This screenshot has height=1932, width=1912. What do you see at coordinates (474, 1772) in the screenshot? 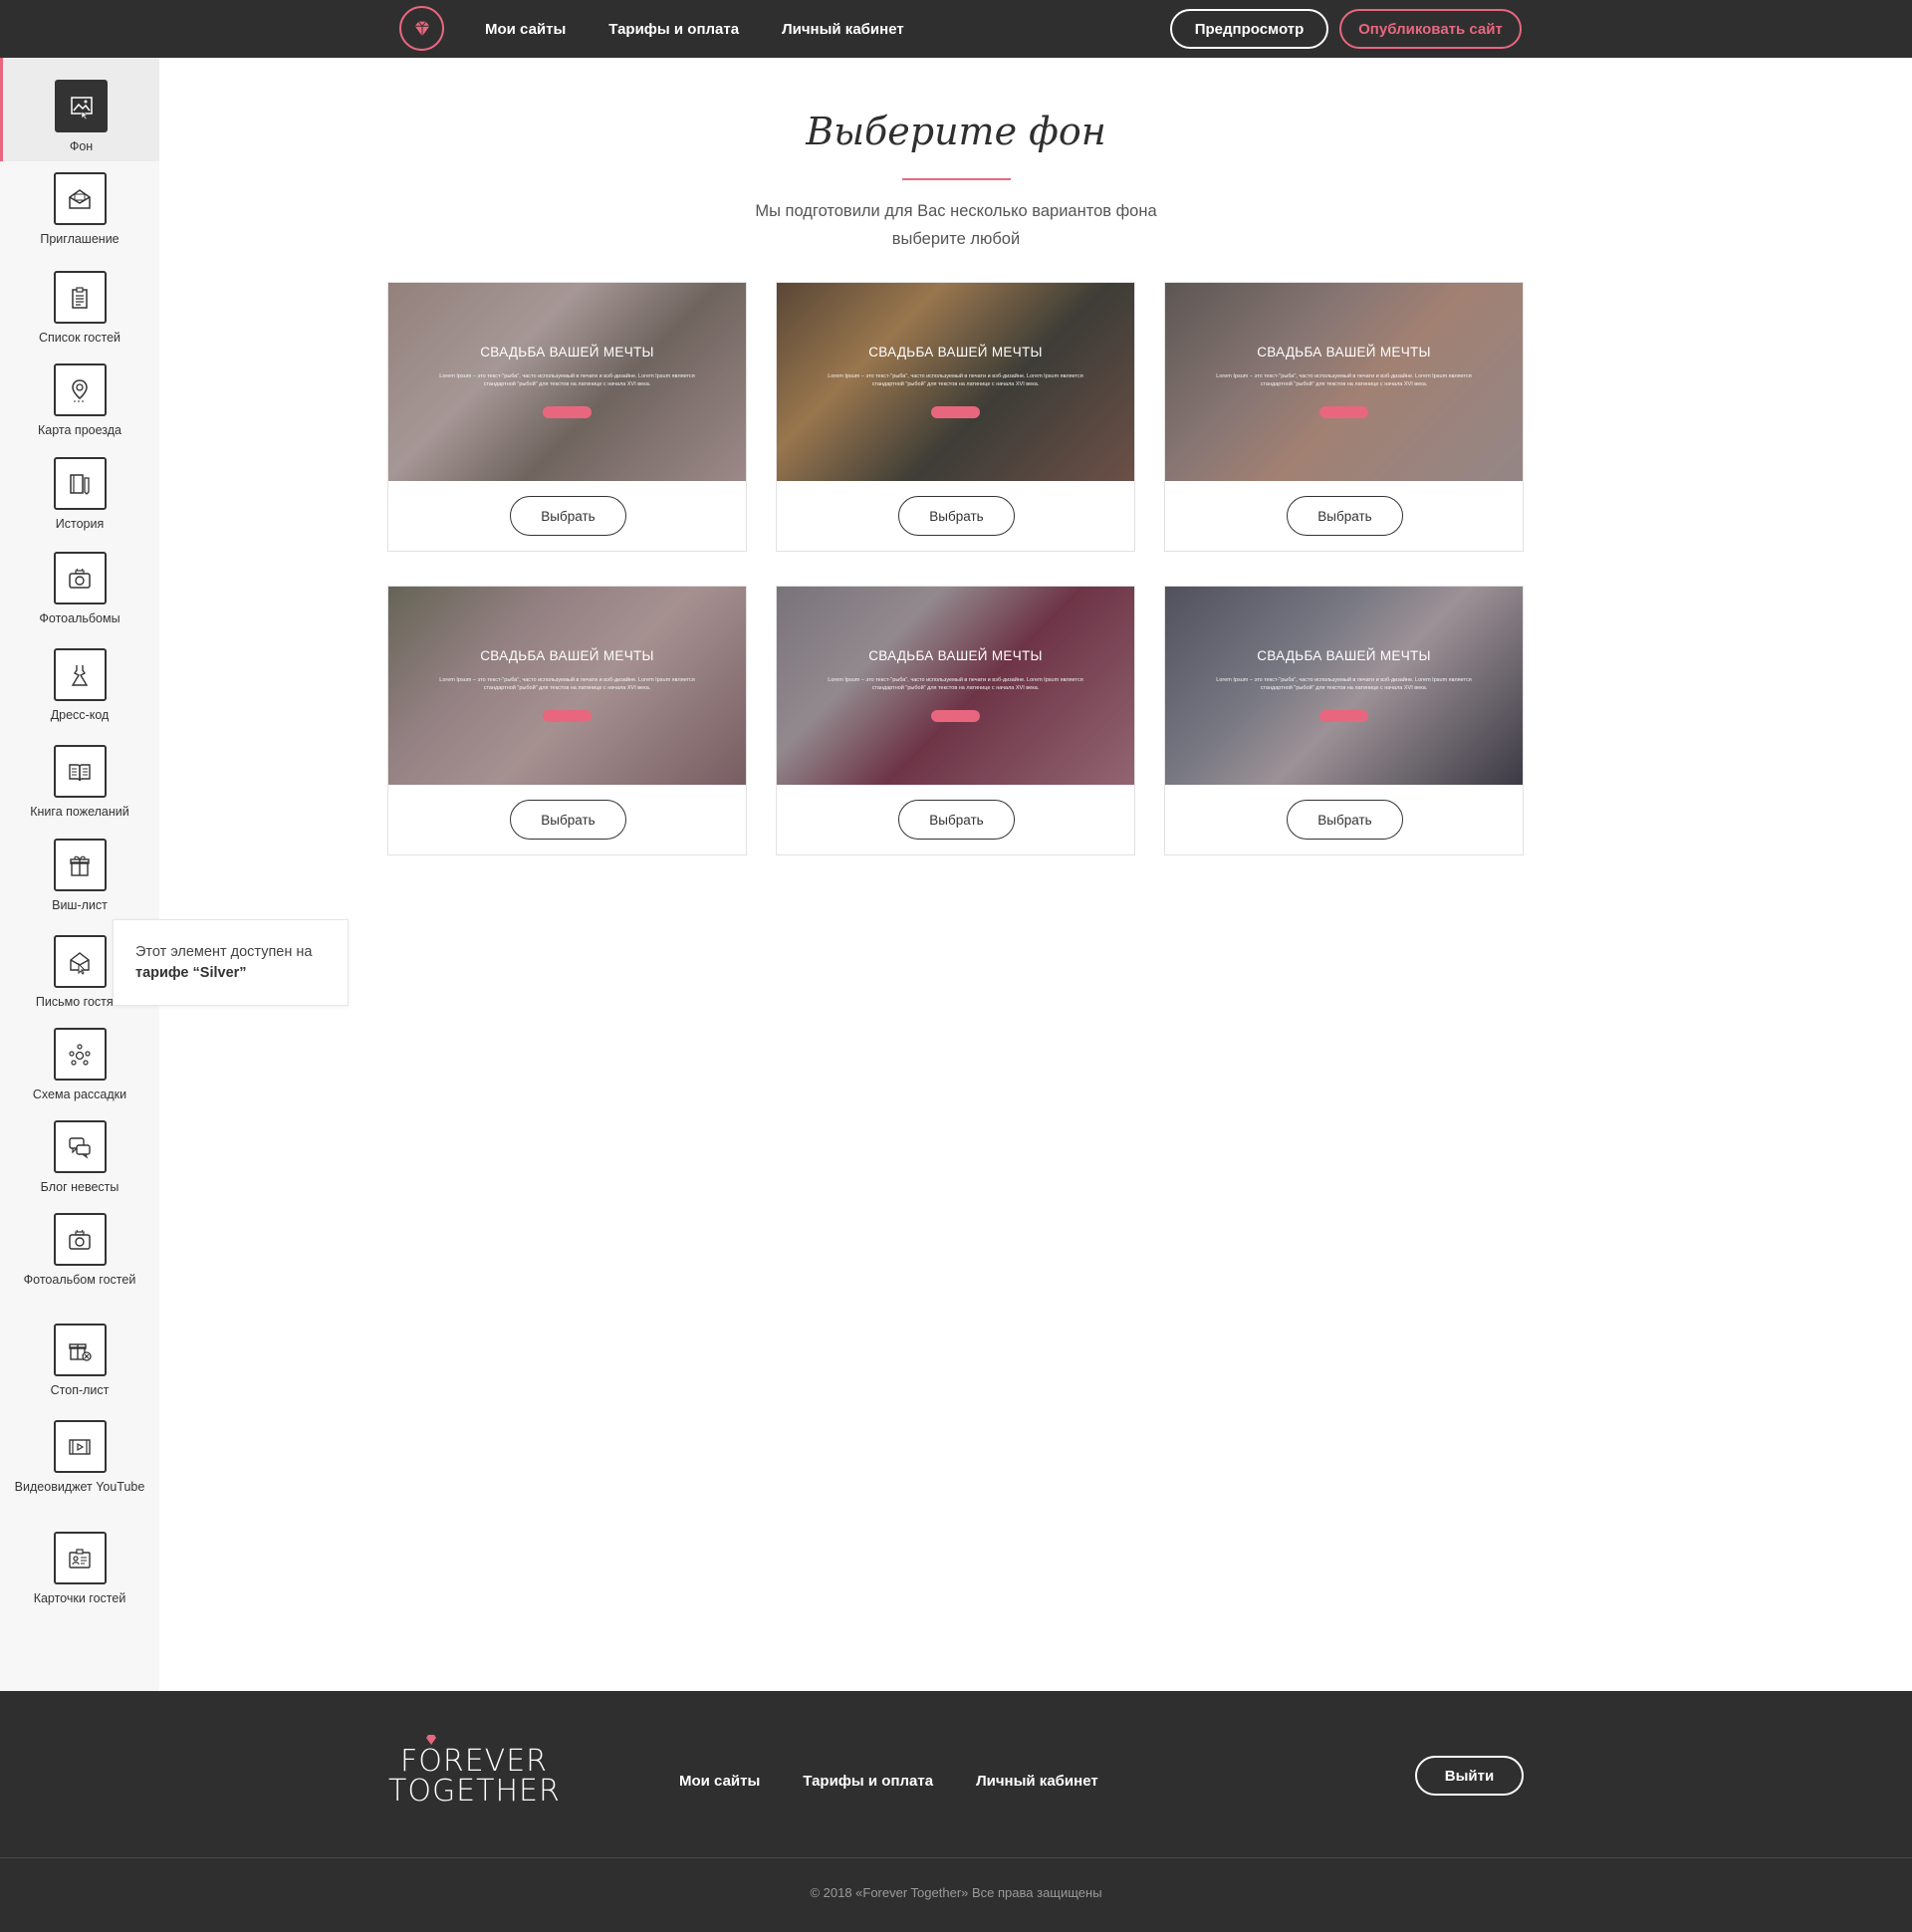
I see `footer-logo: FOREVER TOGETHER` at bounding box center [474, 1772].